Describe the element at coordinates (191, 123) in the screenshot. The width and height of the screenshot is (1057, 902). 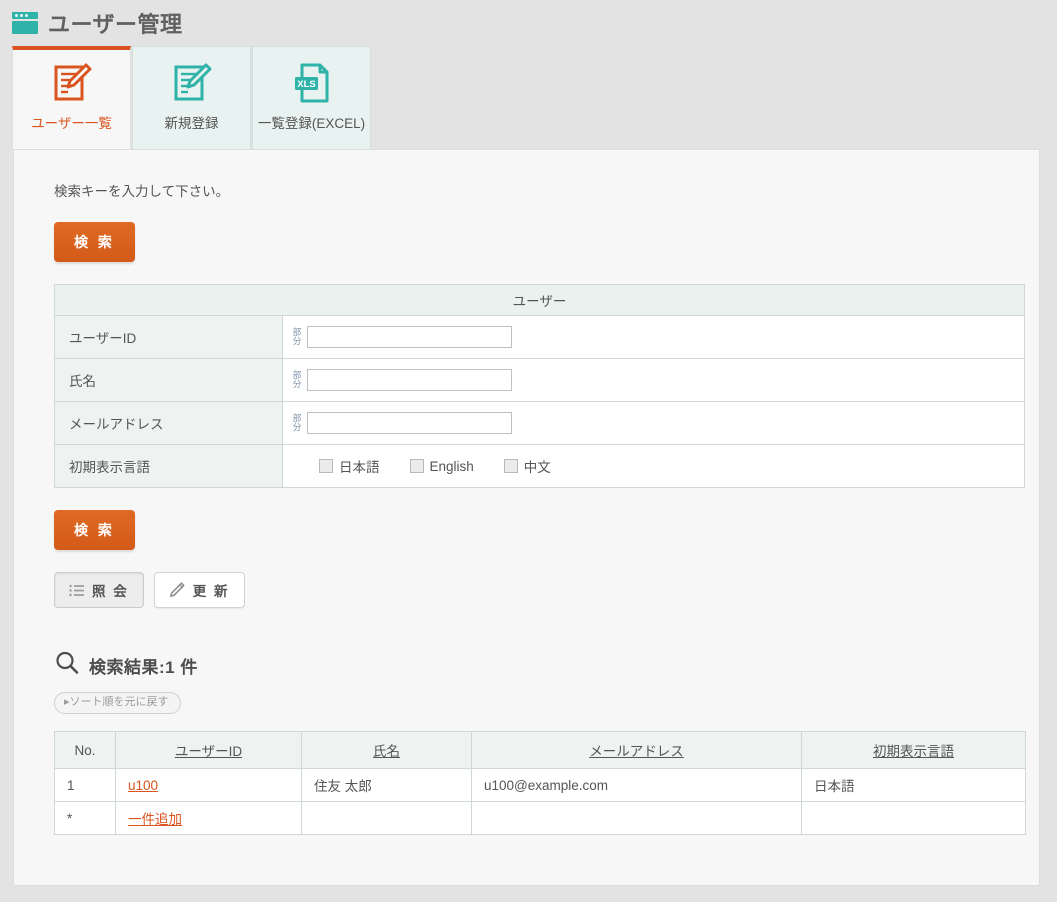
I see `tab-label: 新規登録` at that location.